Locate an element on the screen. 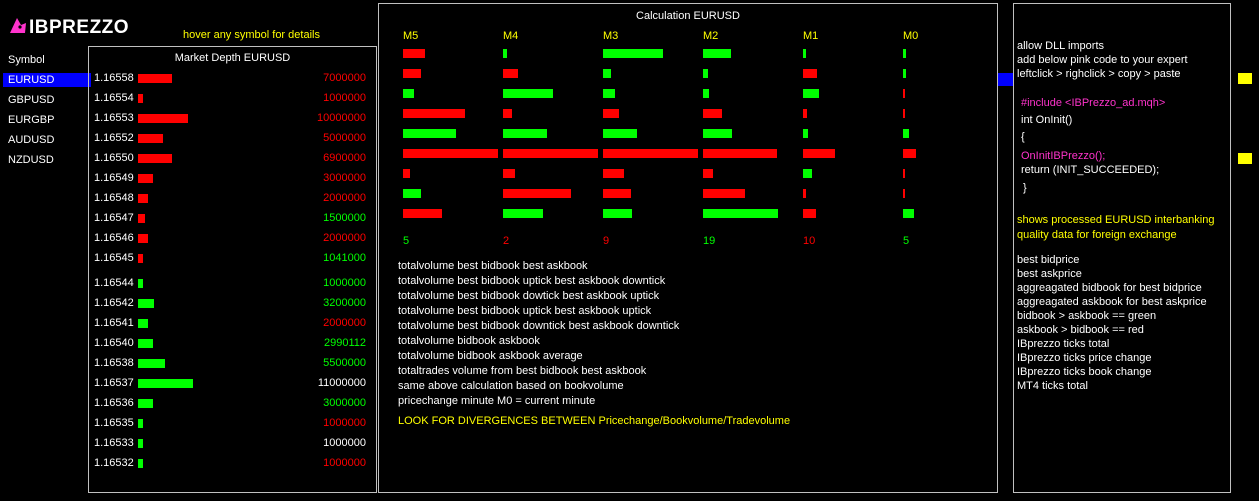 This screenshot has height=501, width=1259. depth-price: 1.16544 is located at coordinates (114, 283).